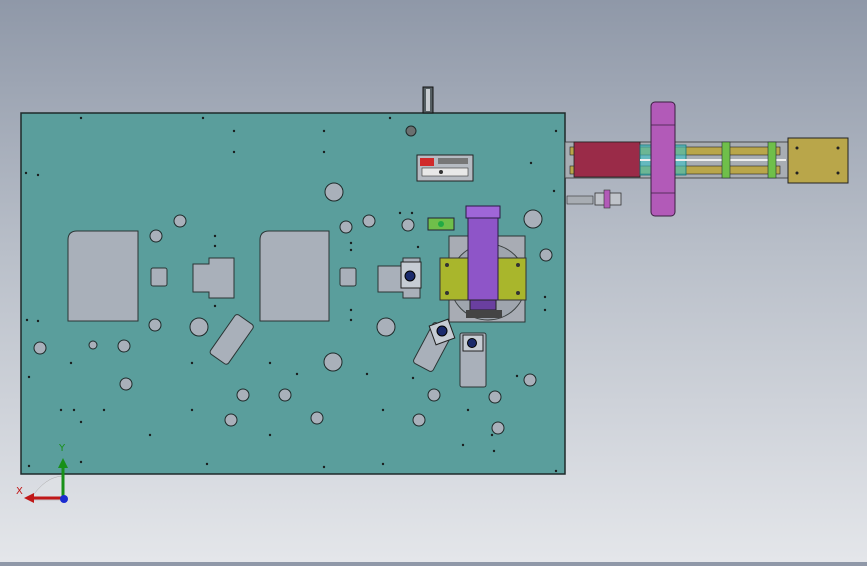 This screenshot has width=867, height=566. I want to click on sensor-block, so click(445, 168).